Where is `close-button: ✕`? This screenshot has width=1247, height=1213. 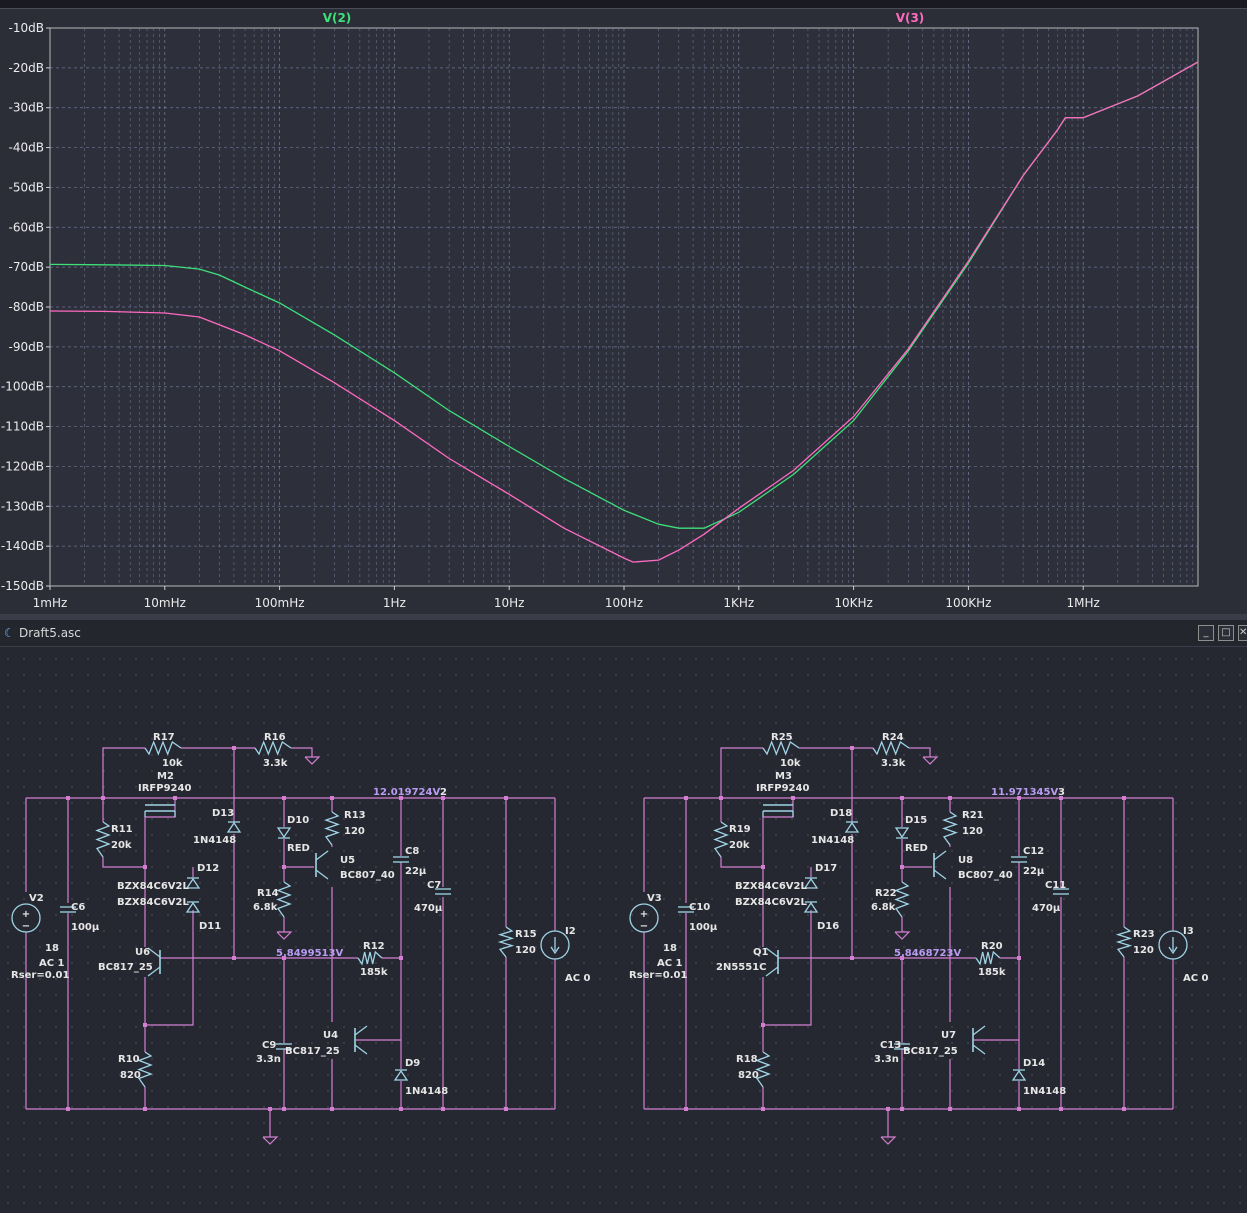
close-button: ✕ is located at coordinates (1242, 633).